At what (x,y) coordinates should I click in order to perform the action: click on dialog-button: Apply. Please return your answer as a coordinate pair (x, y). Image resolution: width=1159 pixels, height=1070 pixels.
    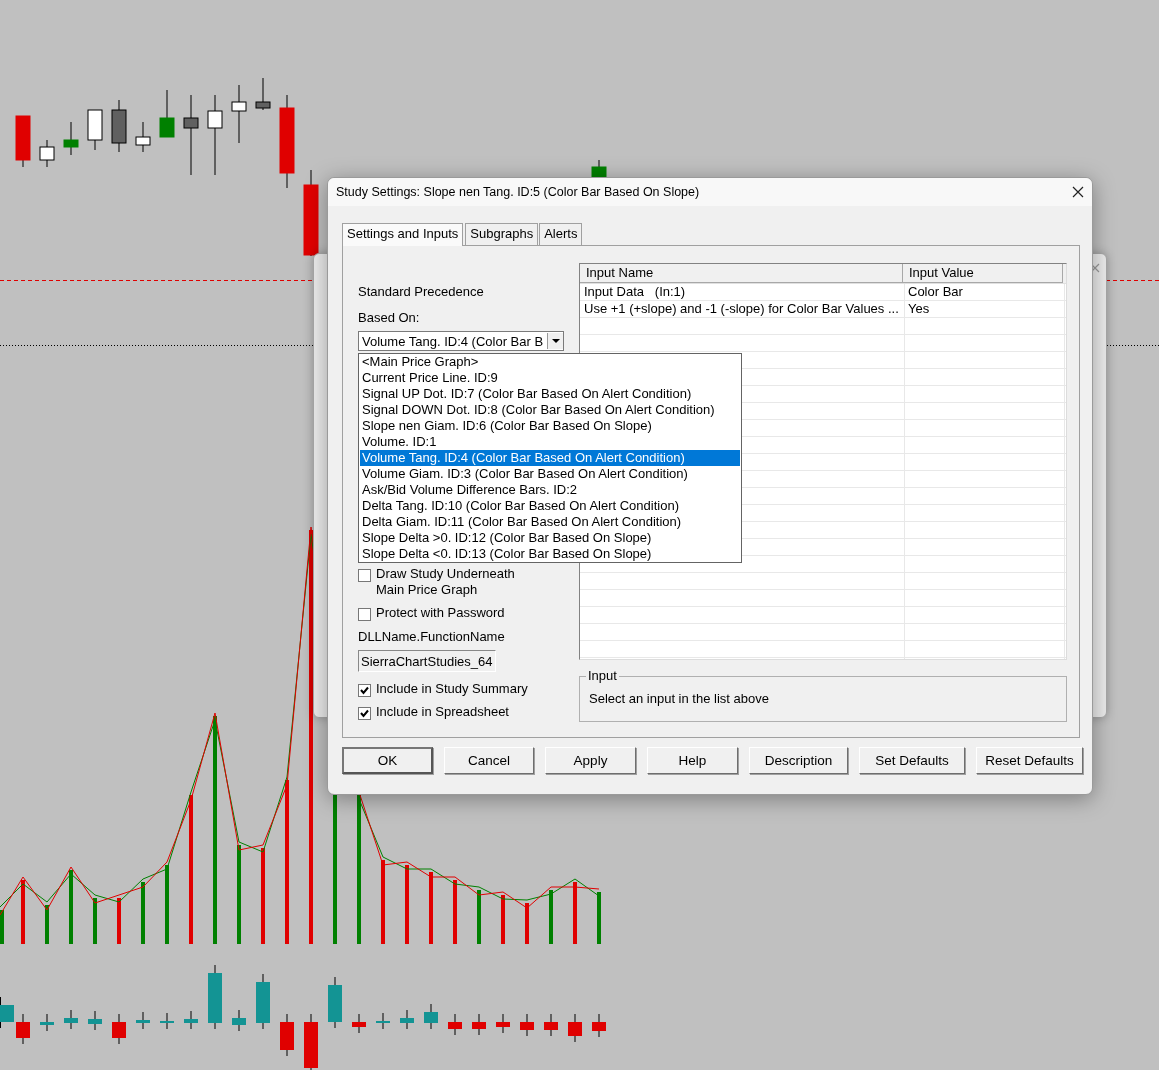
    Looking at the image, I should click on (590, 760).